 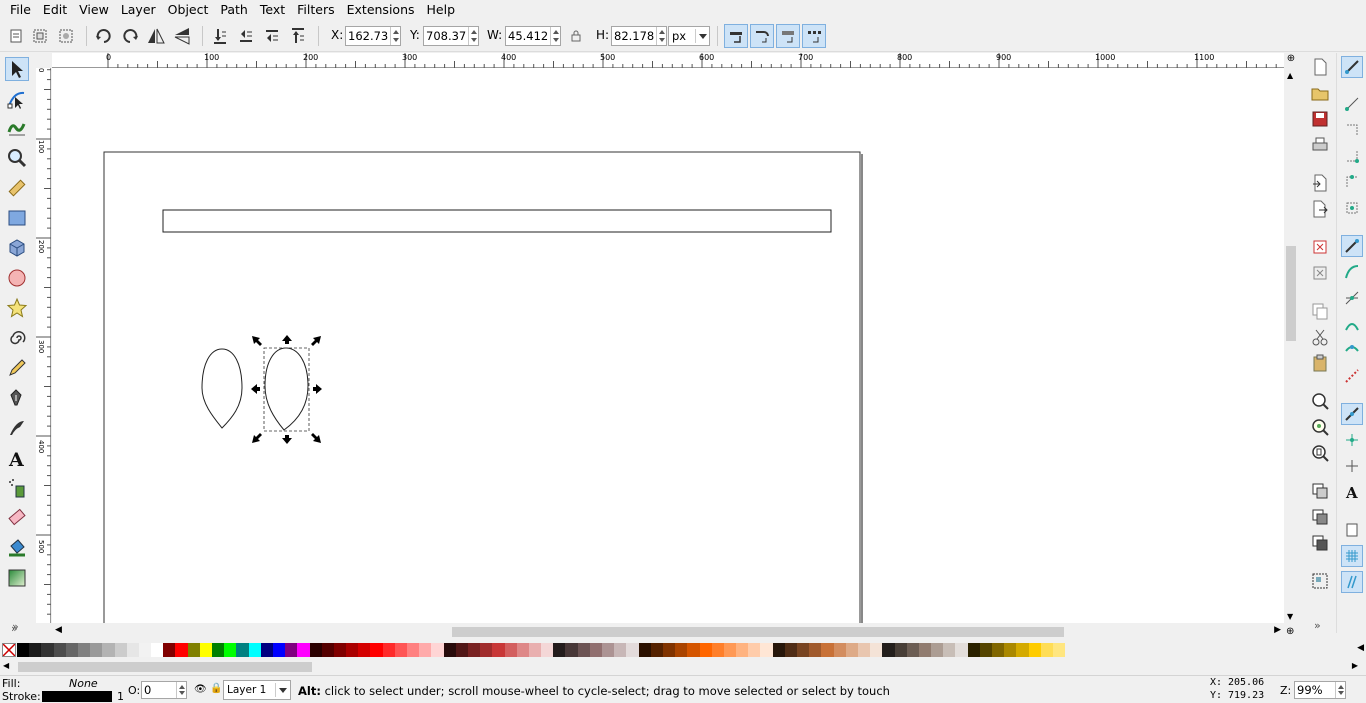 What do you see at coordinates (257, 690) in the screenshot?
I see `layer-select: Layer 1` at bounding box center [257, 690].